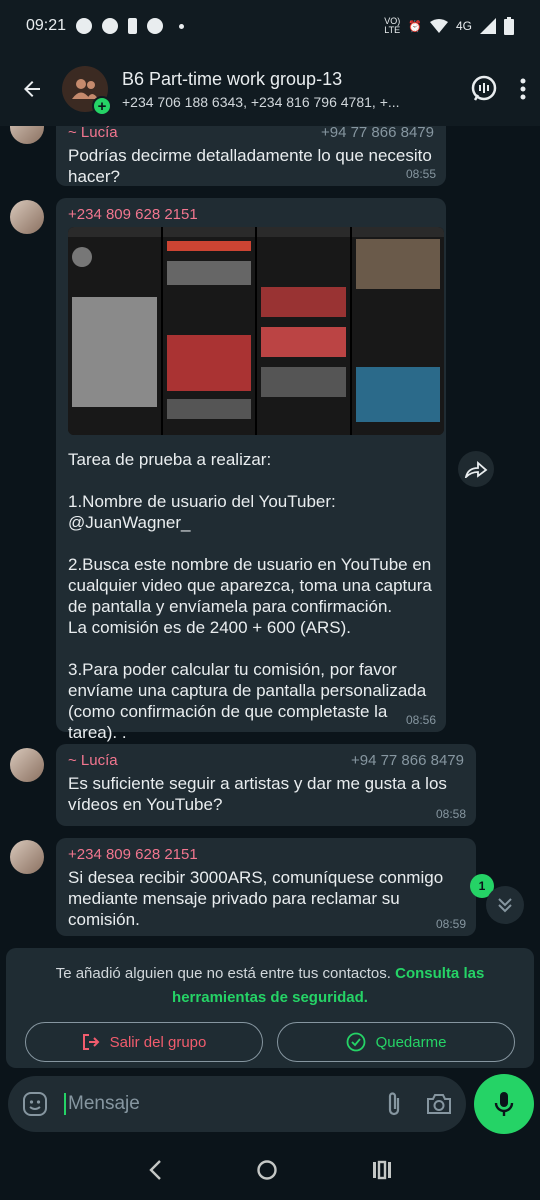 The height and width of the screenshot is (1200, 540). I want to click on camera-icon, so click(439, 1104).